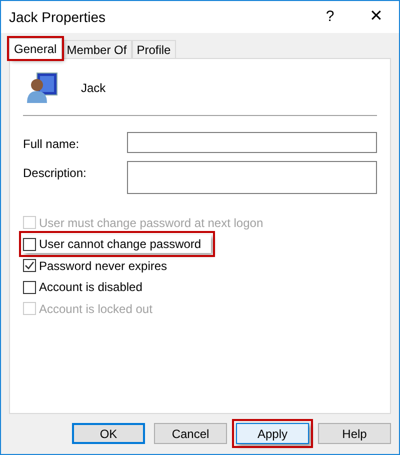  What do you see at coordinates (190, 433) in the screenshot?
I see `dialog-button: Cancel` at bounding box center [190, 433].